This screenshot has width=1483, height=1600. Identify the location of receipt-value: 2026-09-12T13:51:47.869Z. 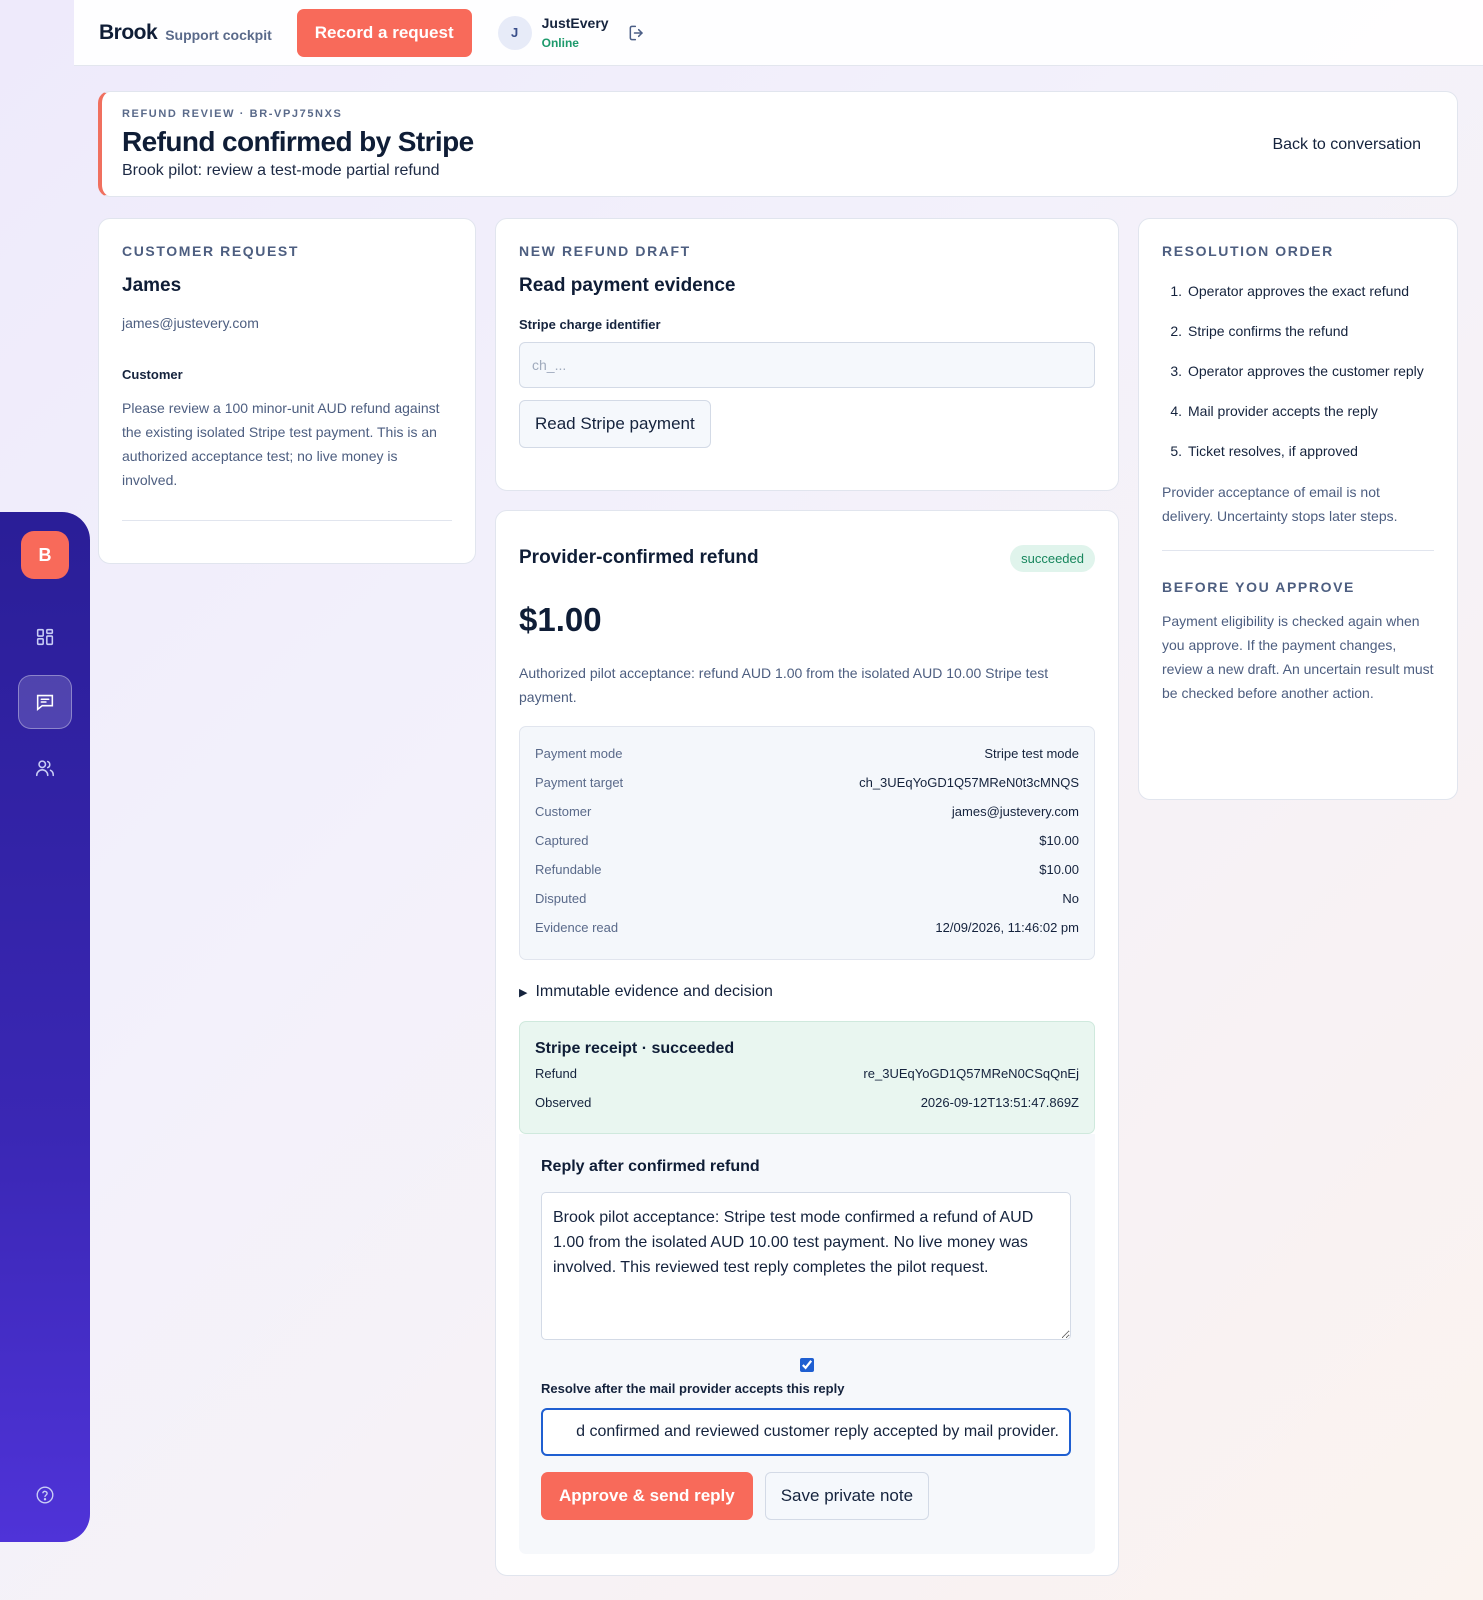
(999, 1102).